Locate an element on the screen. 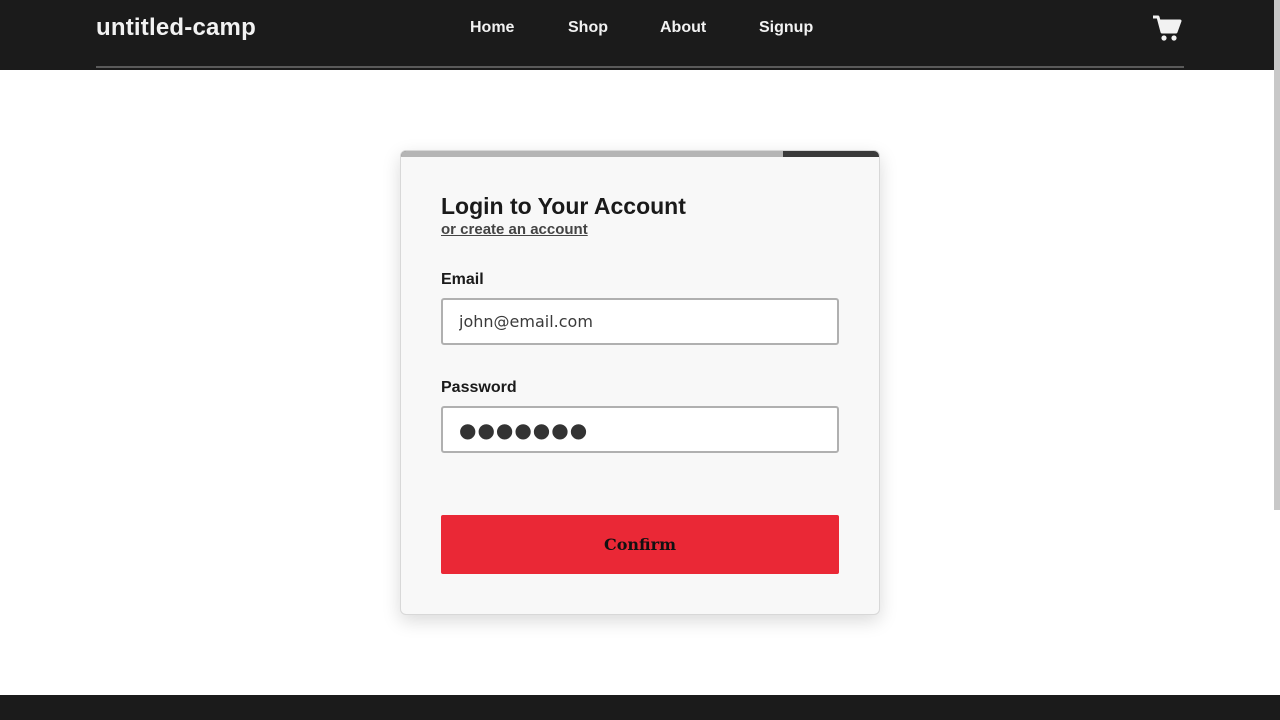 The image size is (1280, 720). nav-signup: Signup is located at coordinates (786, 28).